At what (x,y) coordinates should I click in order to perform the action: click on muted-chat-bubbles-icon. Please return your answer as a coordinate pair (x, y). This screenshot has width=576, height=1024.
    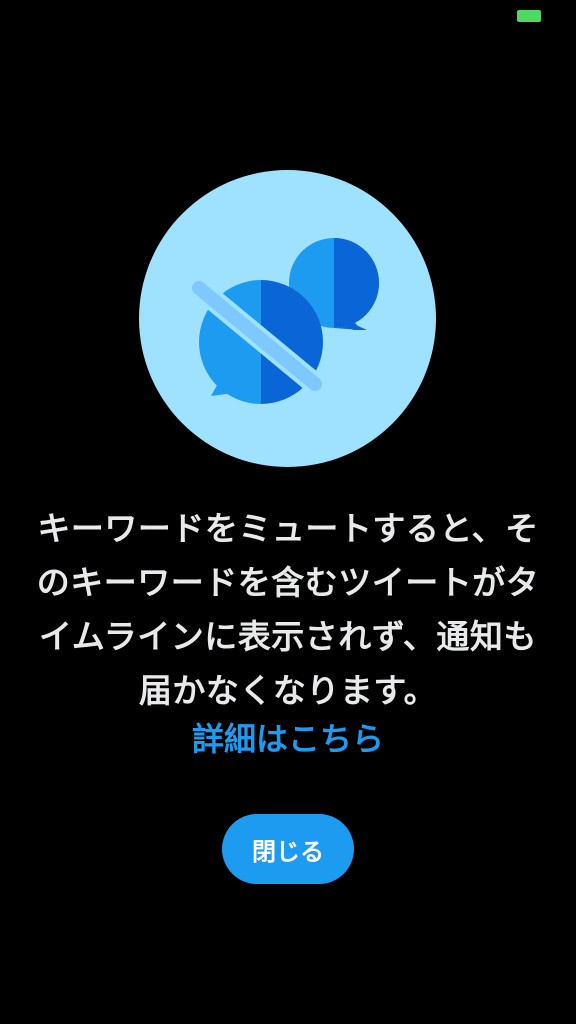
    Looking at the image, I should click on (283, 321).